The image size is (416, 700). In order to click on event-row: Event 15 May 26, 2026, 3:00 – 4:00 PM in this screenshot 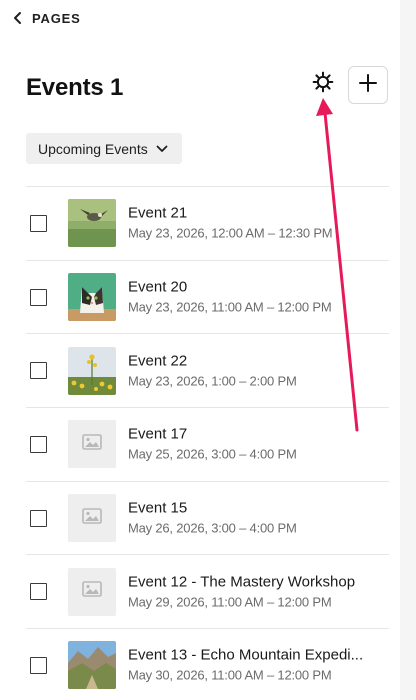, I will do `click(207, 517)`.